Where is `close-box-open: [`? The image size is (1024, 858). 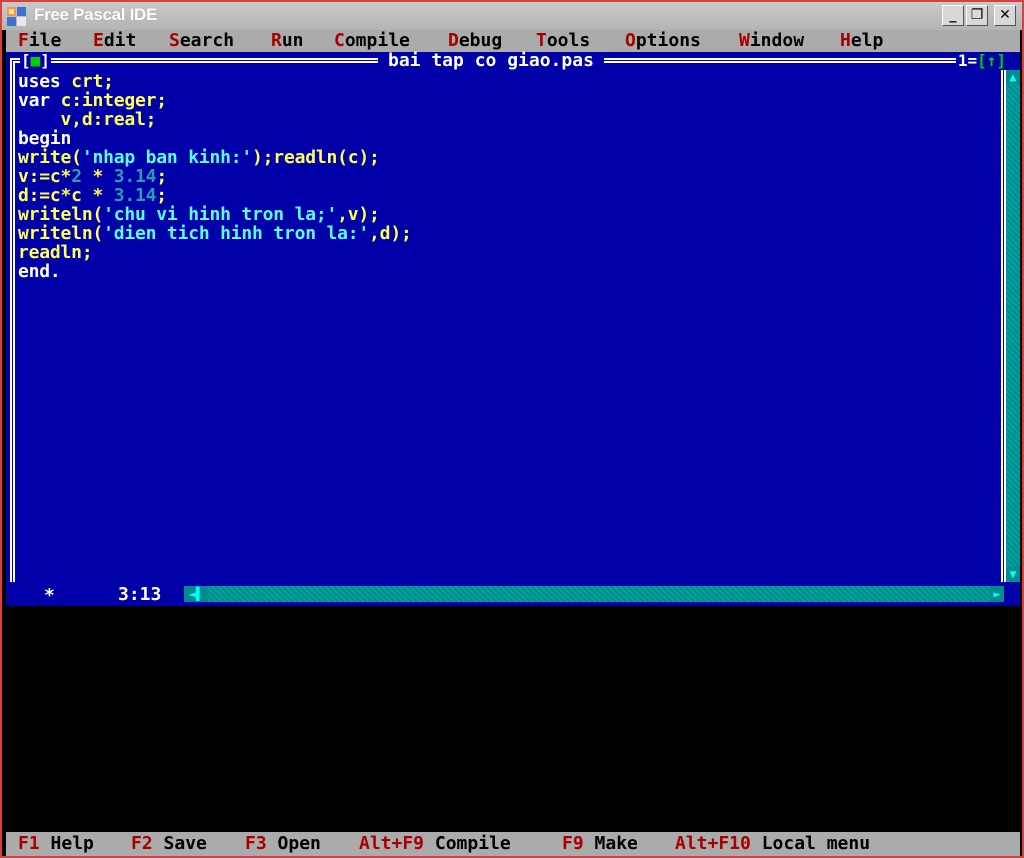
close-box-open: [ is located at coordinates (26, 60).